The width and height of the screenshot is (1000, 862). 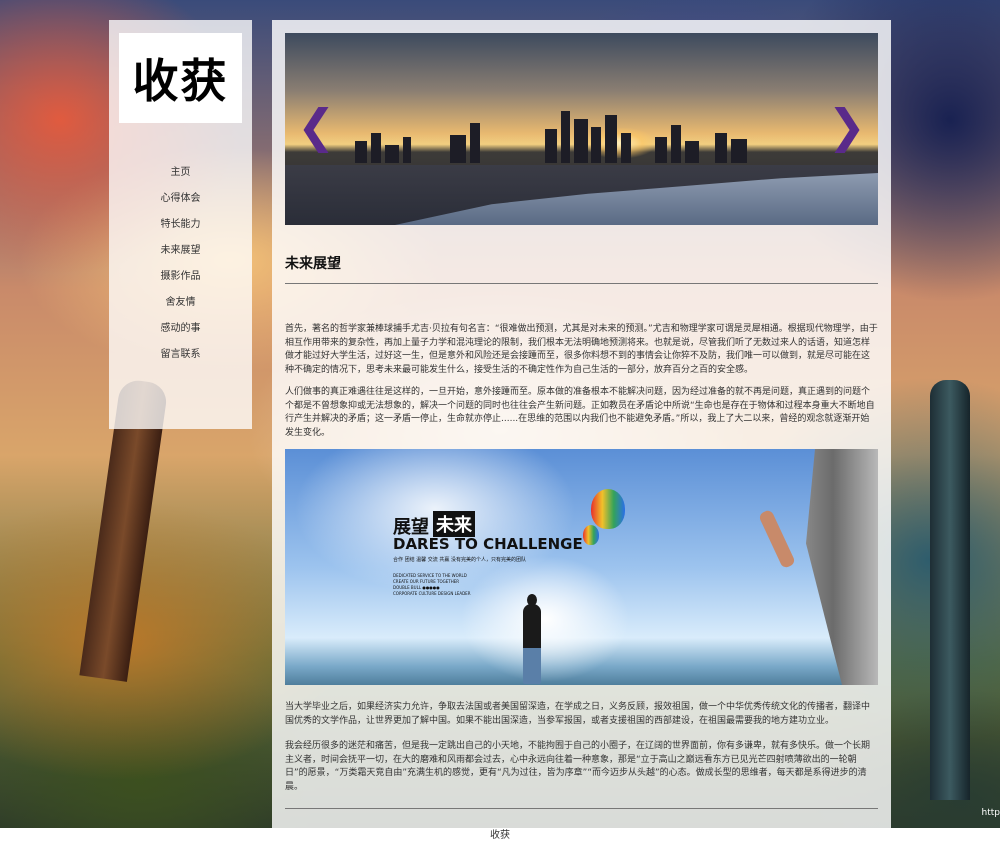 What do you see at coordinates (581, 808) in the screenshot?
I see `bottom-divider` at bounding box center [581, 808].